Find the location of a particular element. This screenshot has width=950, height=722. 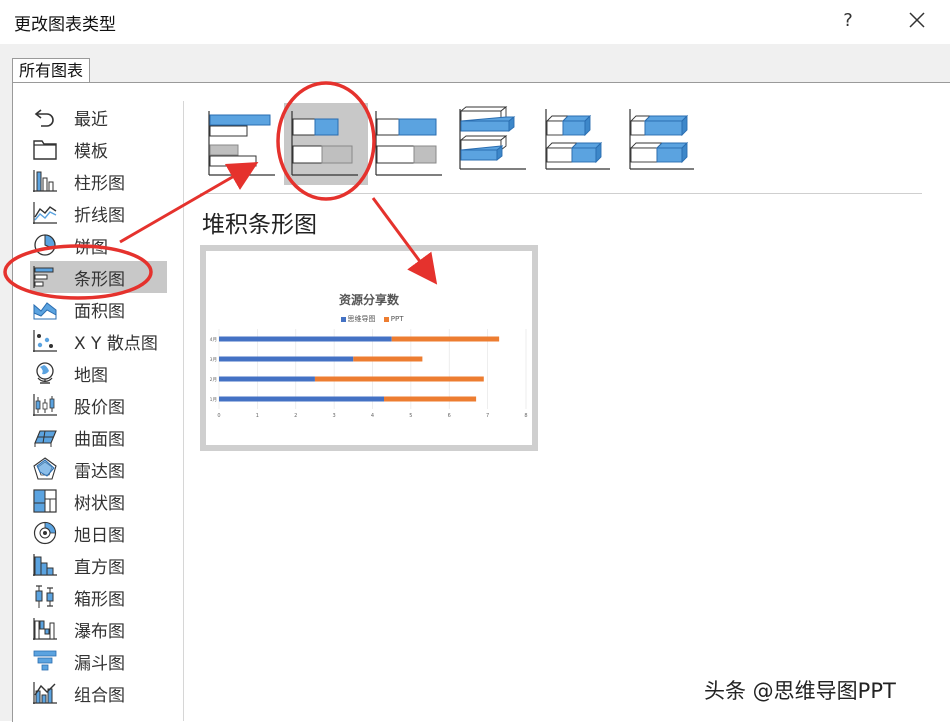

chart-preview: 资源分享数 思维导图 PPT 0 1 2 3 4 5 6 7 8 1月 2月 3月 4月 is located at coordinates (369, 348).